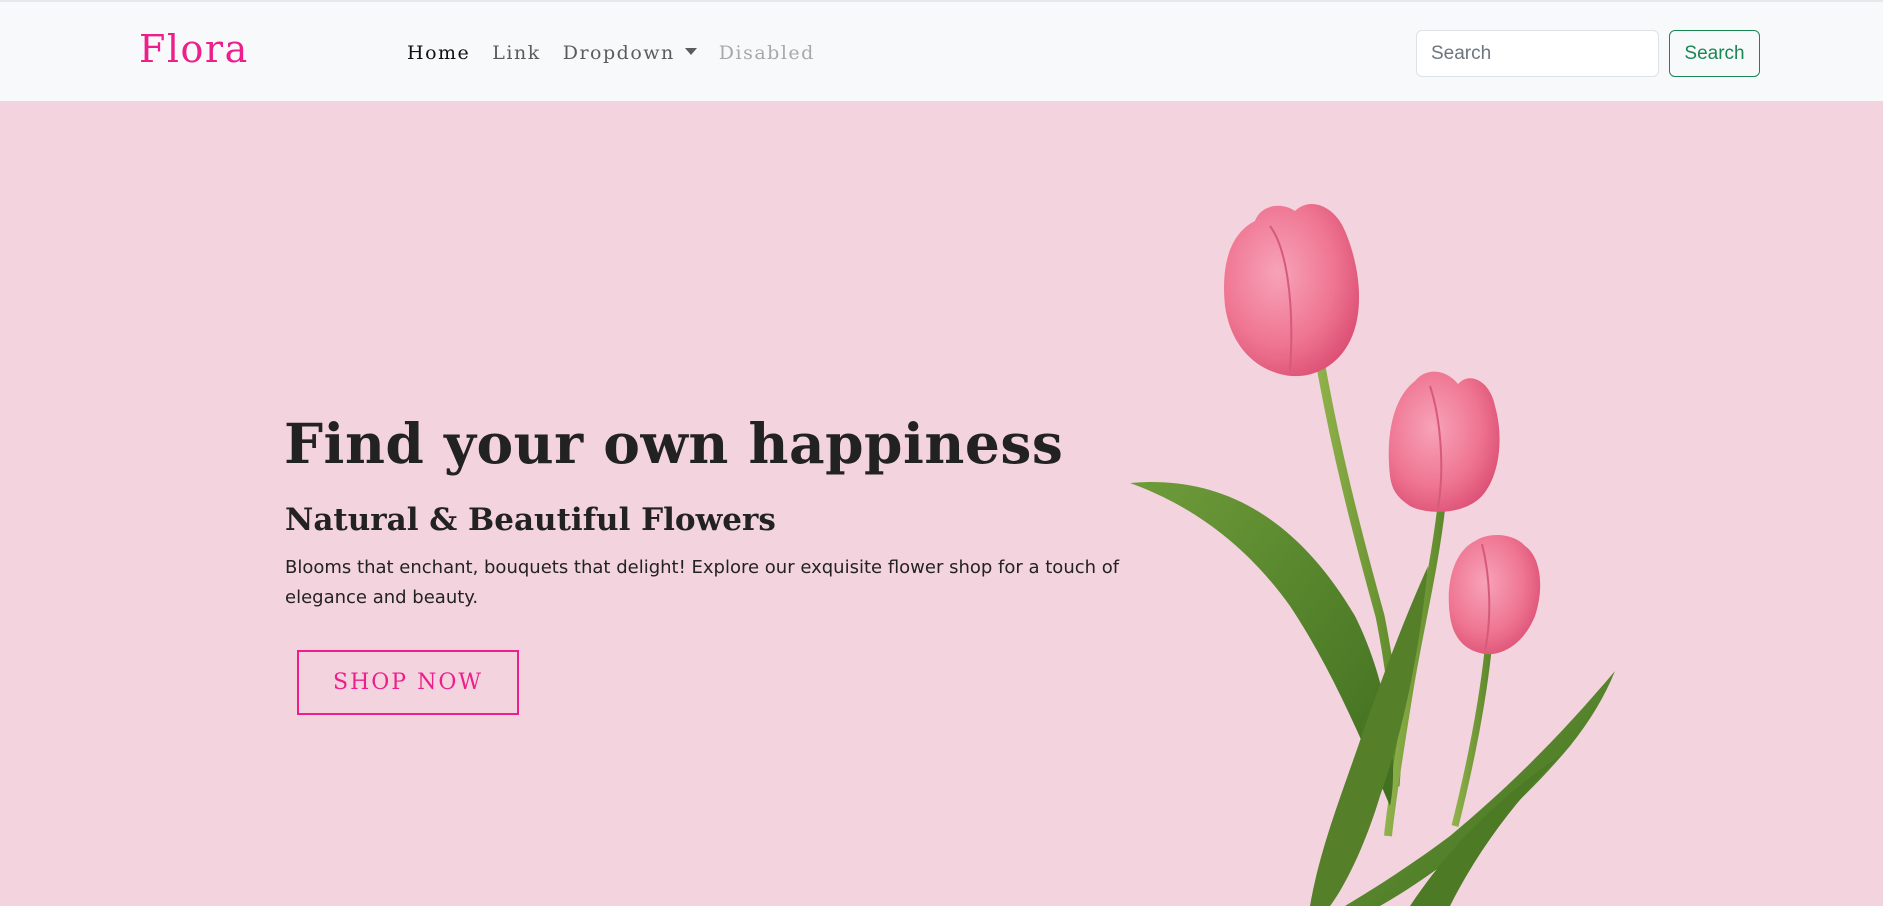  I want to click on leaves, so click(1372, 694).